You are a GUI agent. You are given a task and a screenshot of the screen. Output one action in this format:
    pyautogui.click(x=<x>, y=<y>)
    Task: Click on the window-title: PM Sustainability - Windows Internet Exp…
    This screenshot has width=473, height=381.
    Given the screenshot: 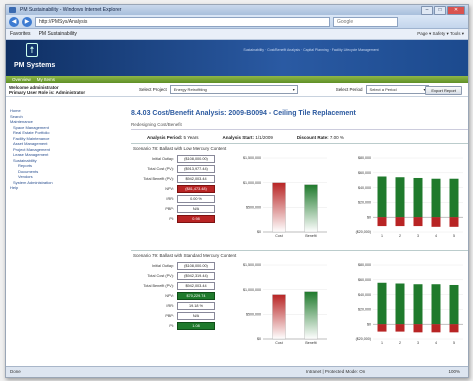 What is the action you would take?
    pyautogui.click(x=71, y=10)
    